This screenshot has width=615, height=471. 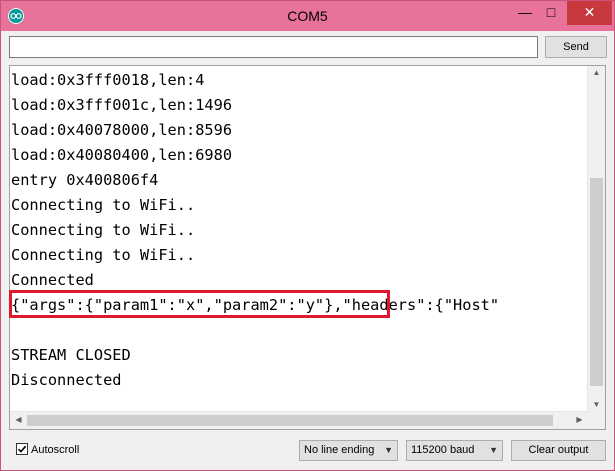 I want to click on vertical-scrollbar: ▲ ▼, so click(x=596, y=239).